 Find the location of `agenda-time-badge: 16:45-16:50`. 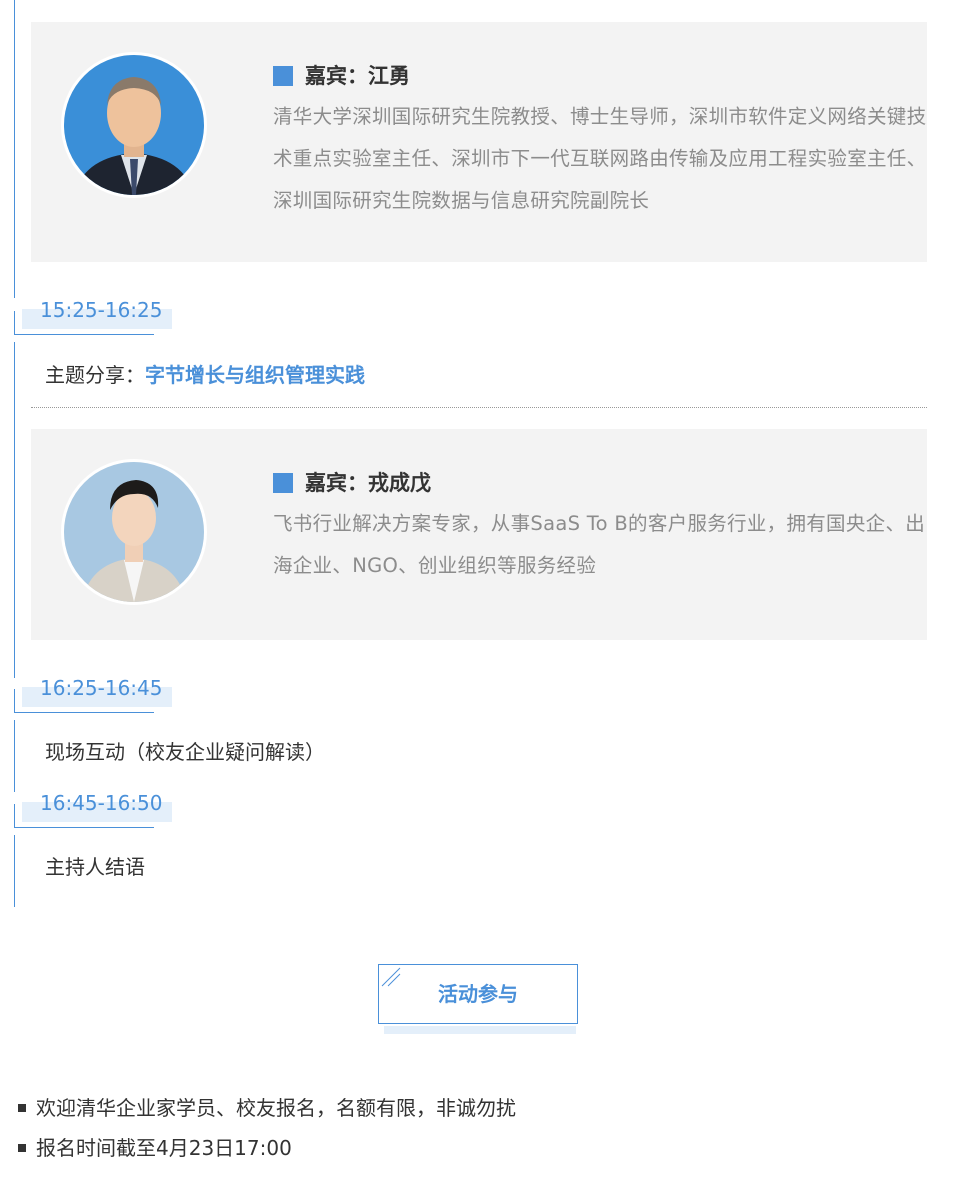

agenda-time-badge: 16:45-16:50 is located at coordinates (93, 809).